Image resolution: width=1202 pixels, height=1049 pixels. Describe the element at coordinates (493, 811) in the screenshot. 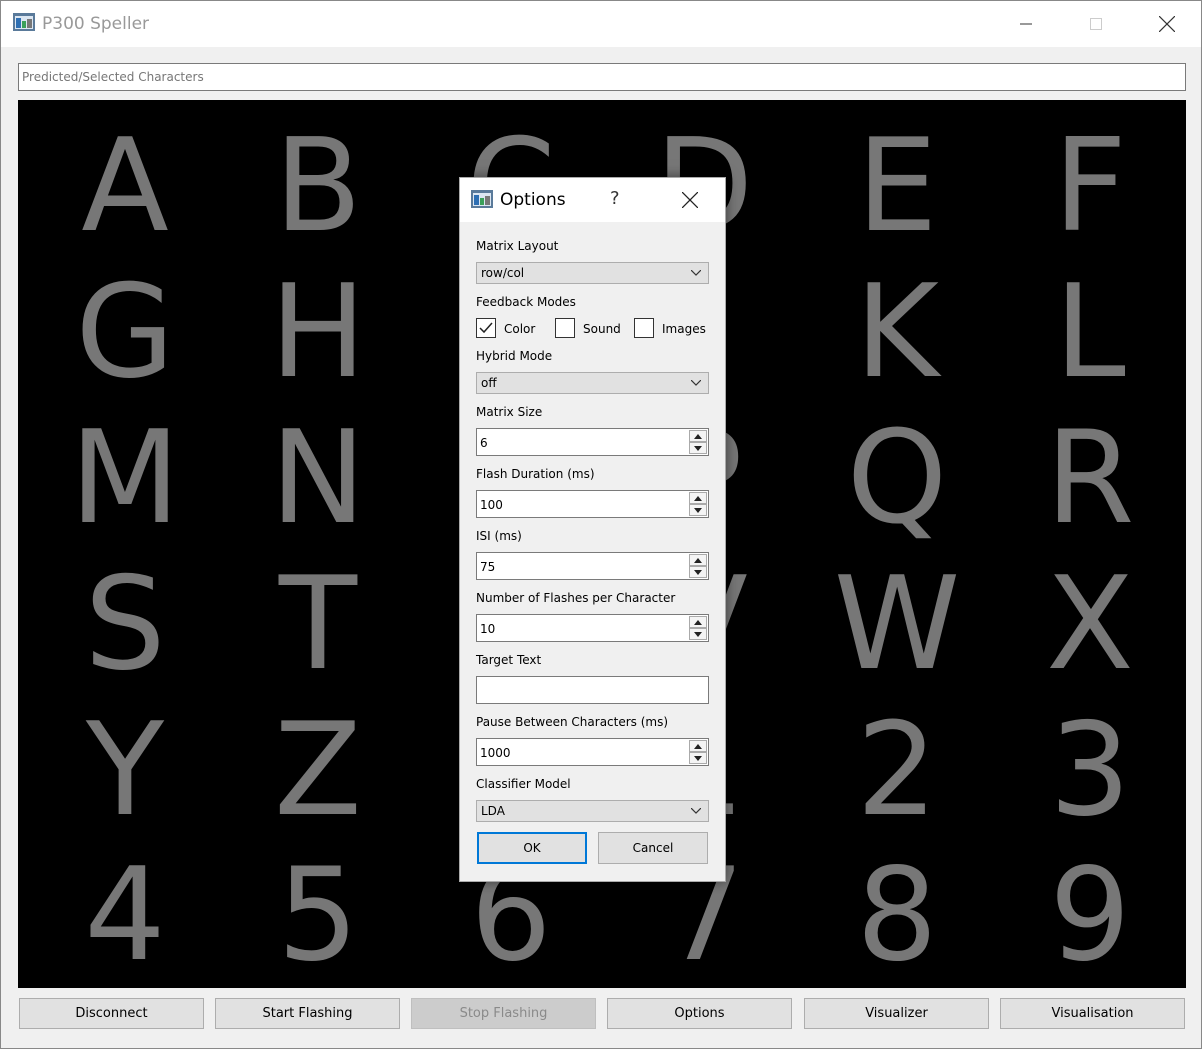

I see `classifier-value: LDA` at that location.